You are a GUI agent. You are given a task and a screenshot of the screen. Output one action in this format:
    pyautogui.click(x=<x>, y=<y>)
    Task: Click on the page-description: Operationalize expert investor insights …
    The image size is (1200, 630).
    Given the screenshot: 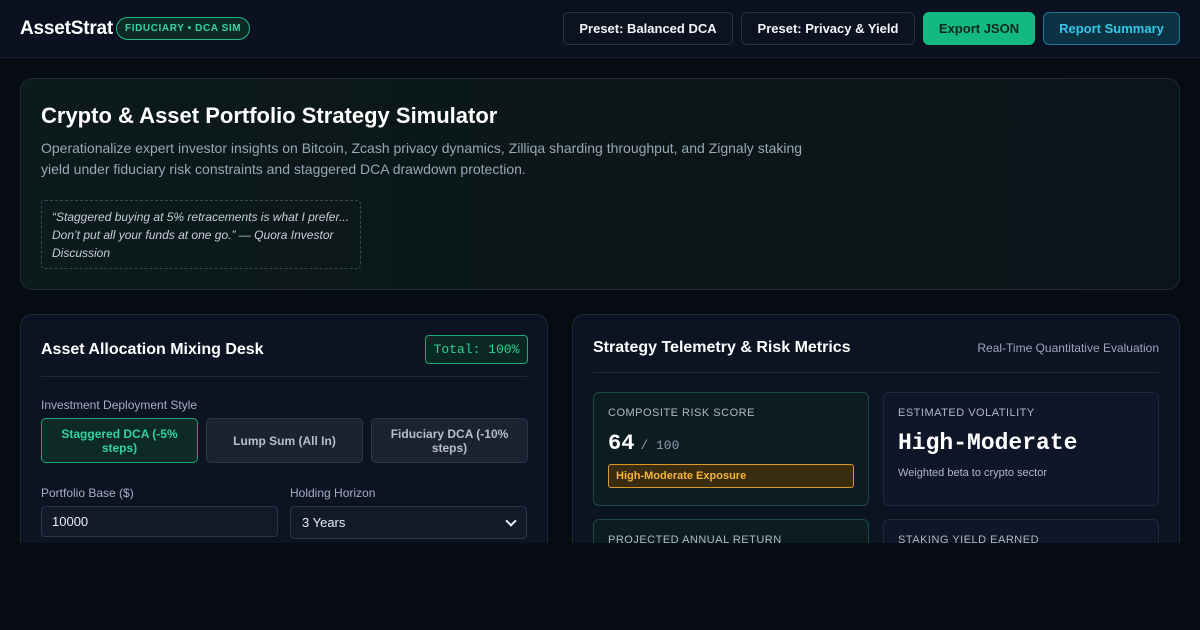 What is the action you would take?
    pyautogui.click(x=422, y=158)
    